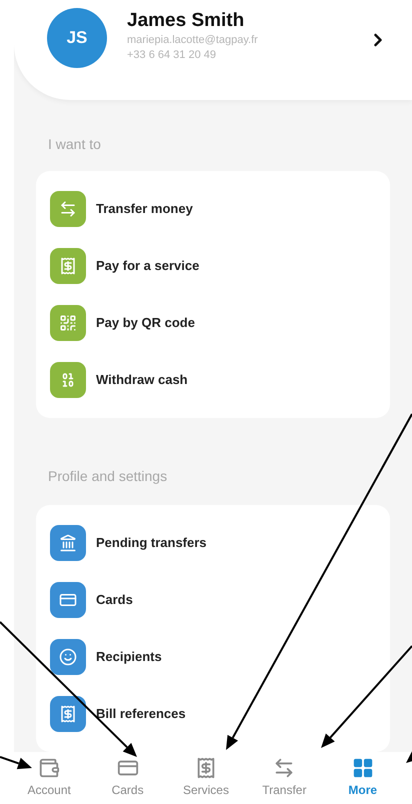  Describe the element at coordinates (172, 55) in the screenshot. I see `profile-phone: +33 6 64 31 20 49` at that location.